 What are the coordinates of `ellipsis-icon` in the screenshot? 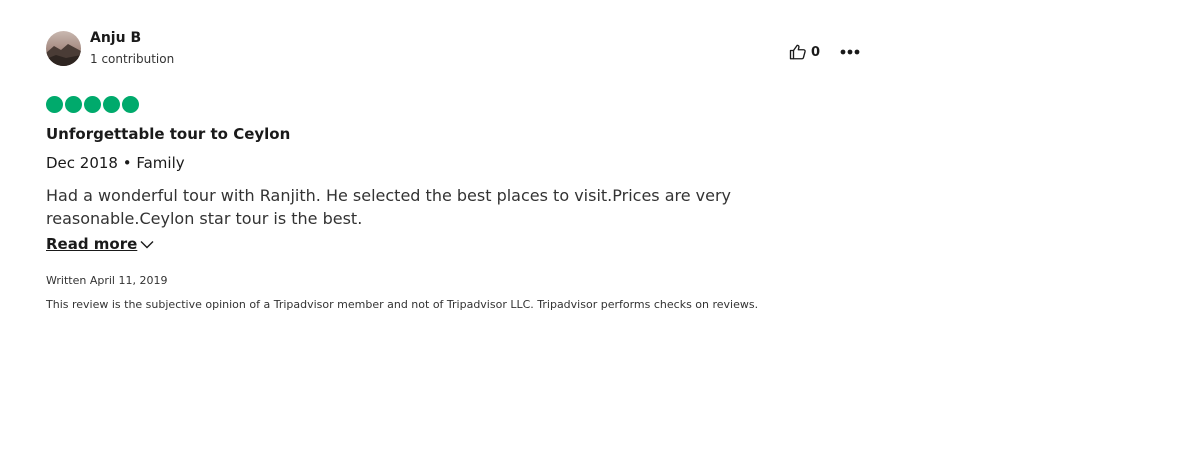 It's located at (850, 52).